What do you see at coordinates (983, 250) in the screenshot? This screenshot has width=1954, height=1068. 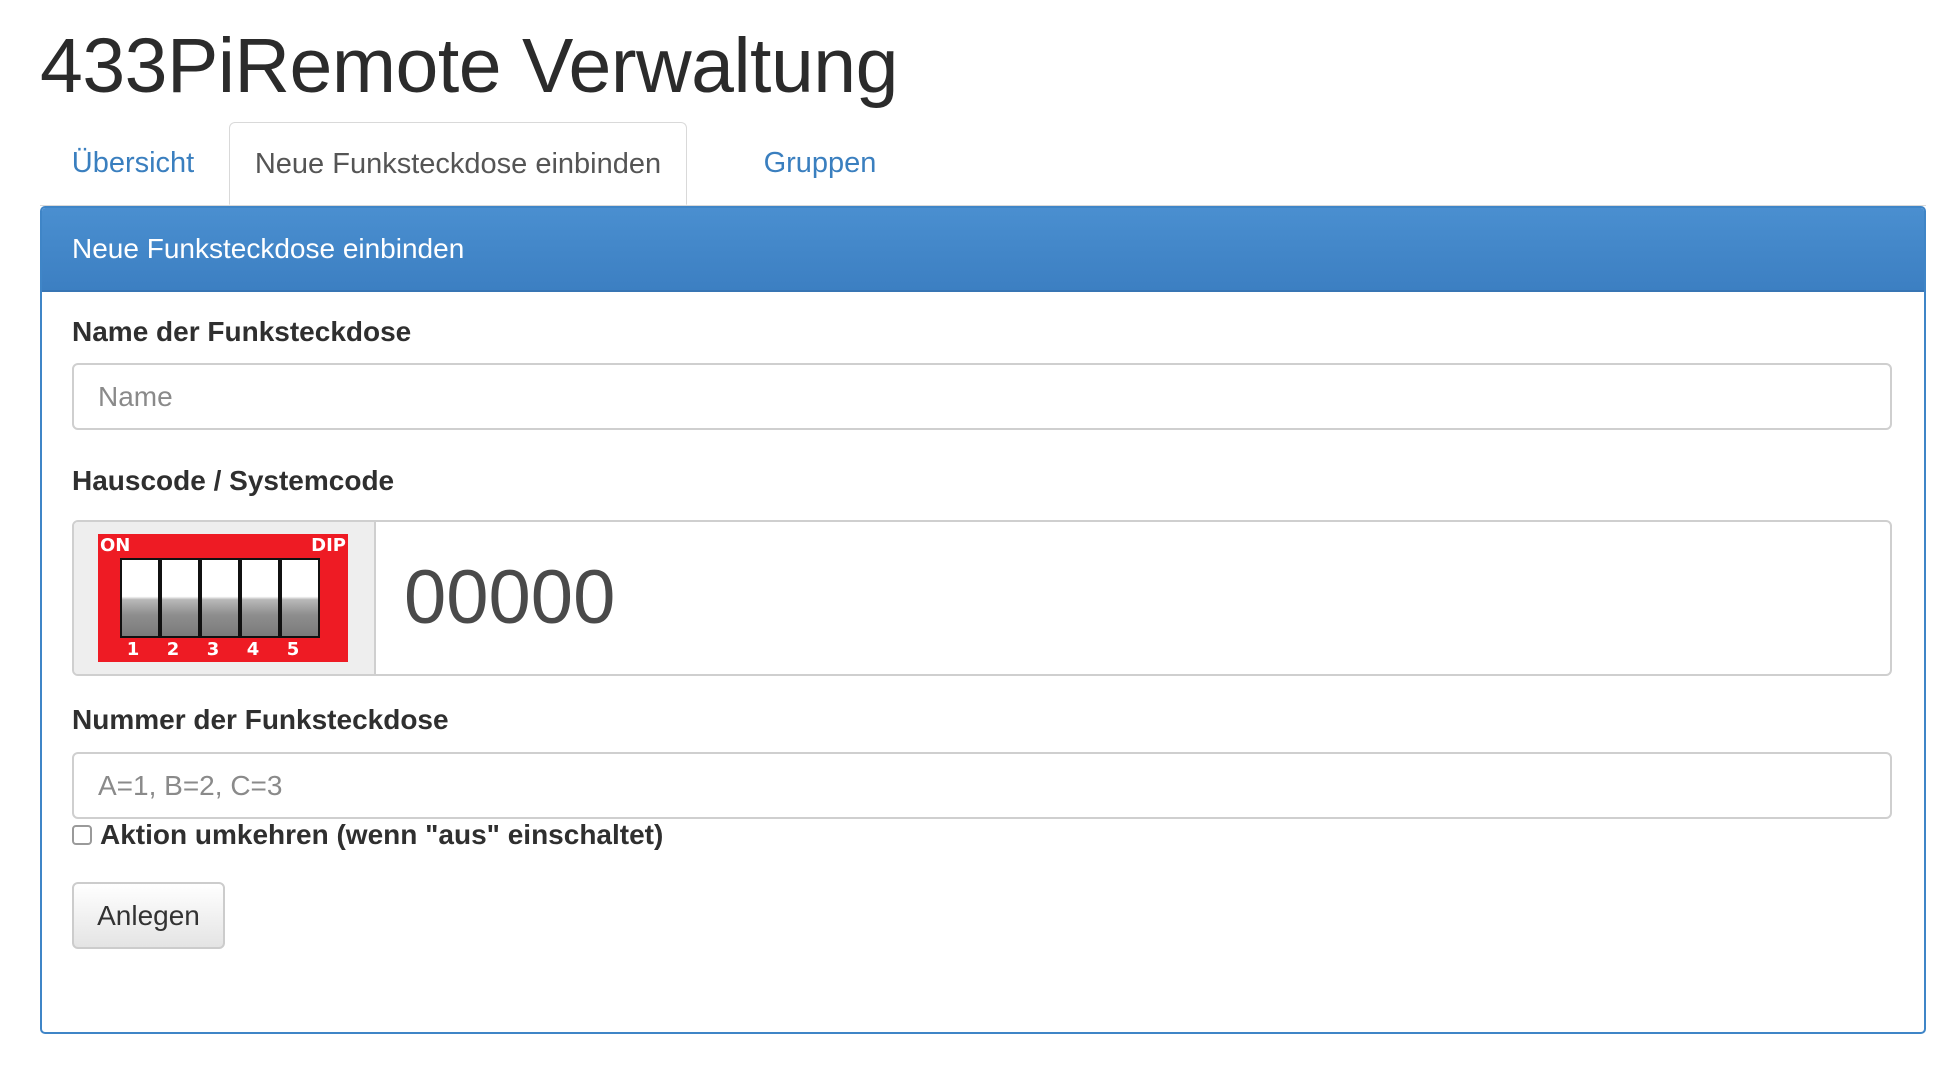 I see `panel-heading: Neue Funksteckdose einbinden` at bounding box center [983, 250].